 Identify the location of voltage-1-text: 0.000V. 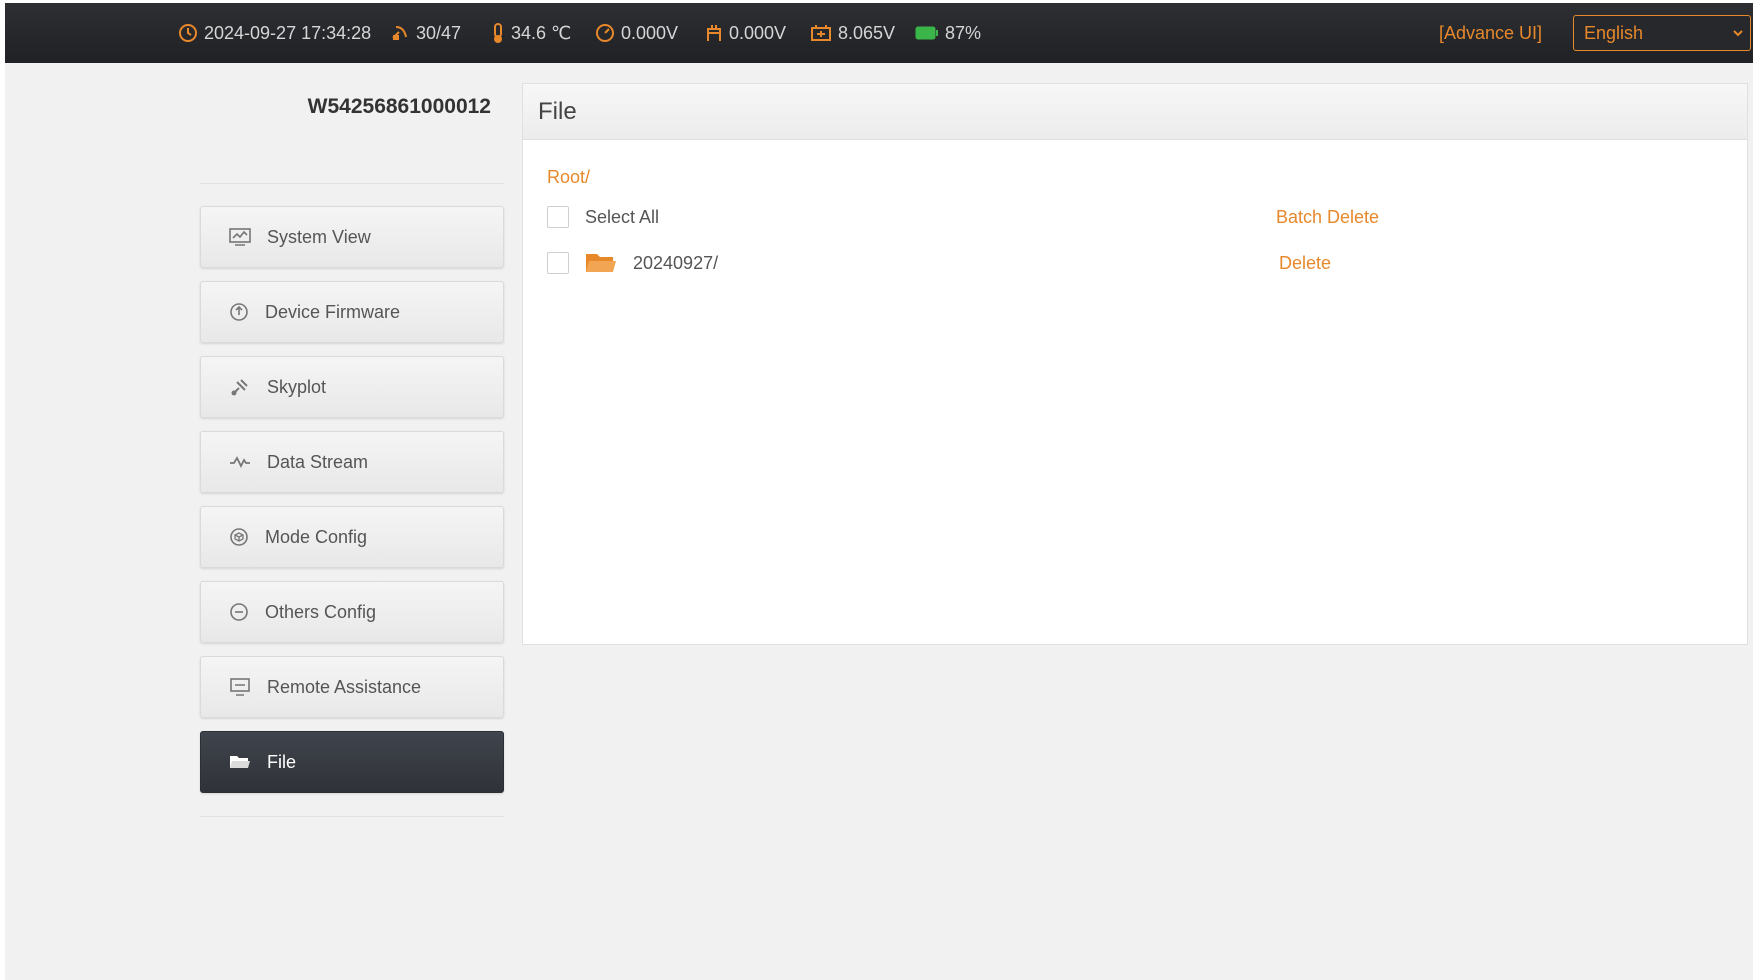
(650, 32).